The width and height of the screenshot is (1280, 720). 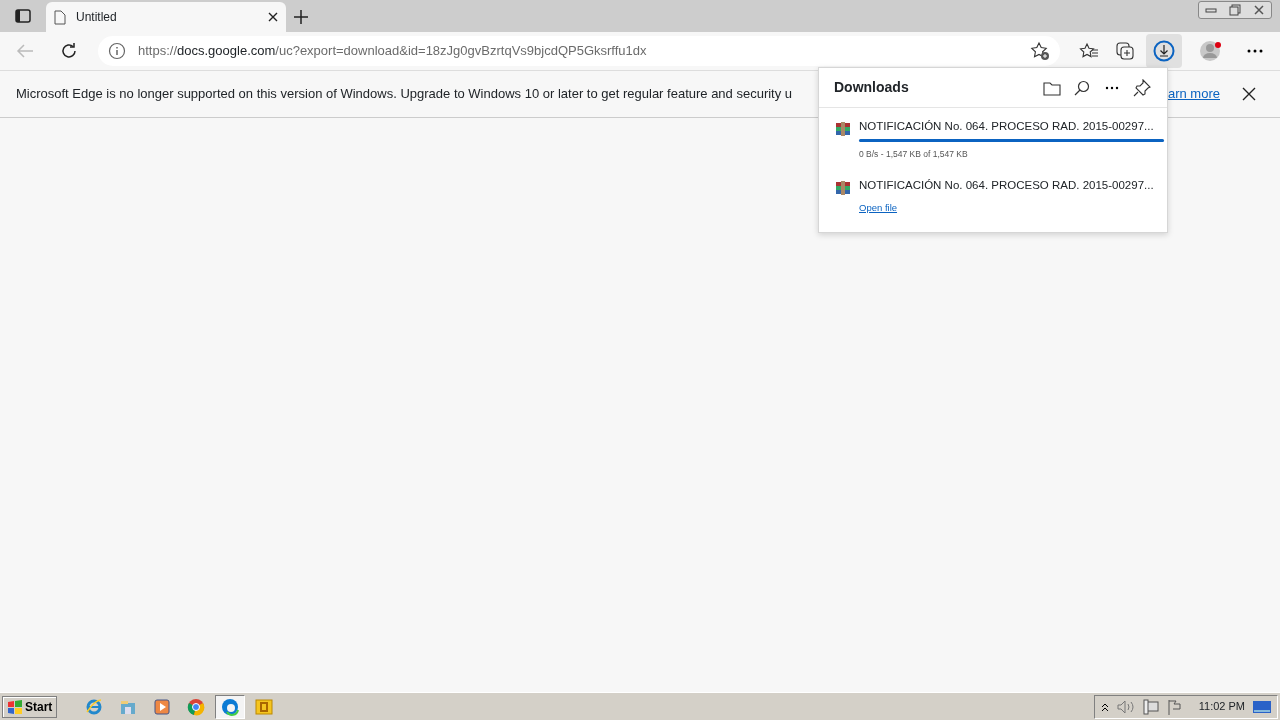 What do you see at coordinates (166, 17) in the screenshot?
I see `browser-tab: Untitled` at bounding box center [166, 17].